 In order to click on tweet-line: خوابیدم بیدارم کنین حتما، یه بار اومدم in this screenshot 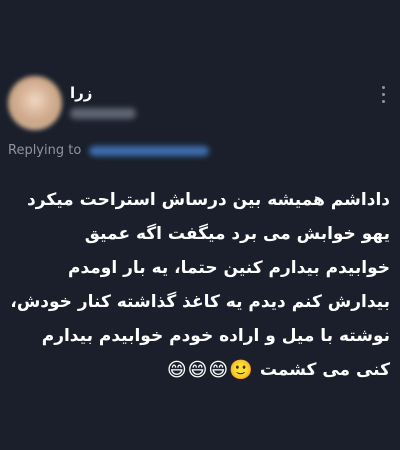, I will do `click(228, 268)`.